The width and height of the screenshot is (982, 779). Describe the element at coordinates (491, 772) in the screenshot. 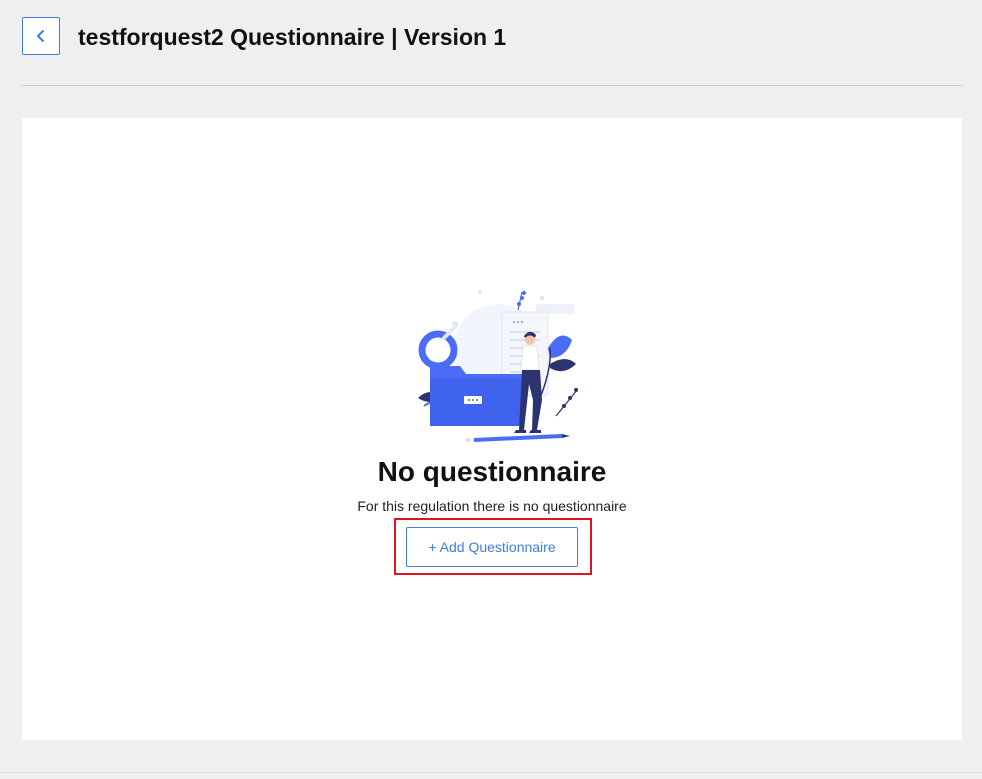

I see `bottom-divider` at that location.